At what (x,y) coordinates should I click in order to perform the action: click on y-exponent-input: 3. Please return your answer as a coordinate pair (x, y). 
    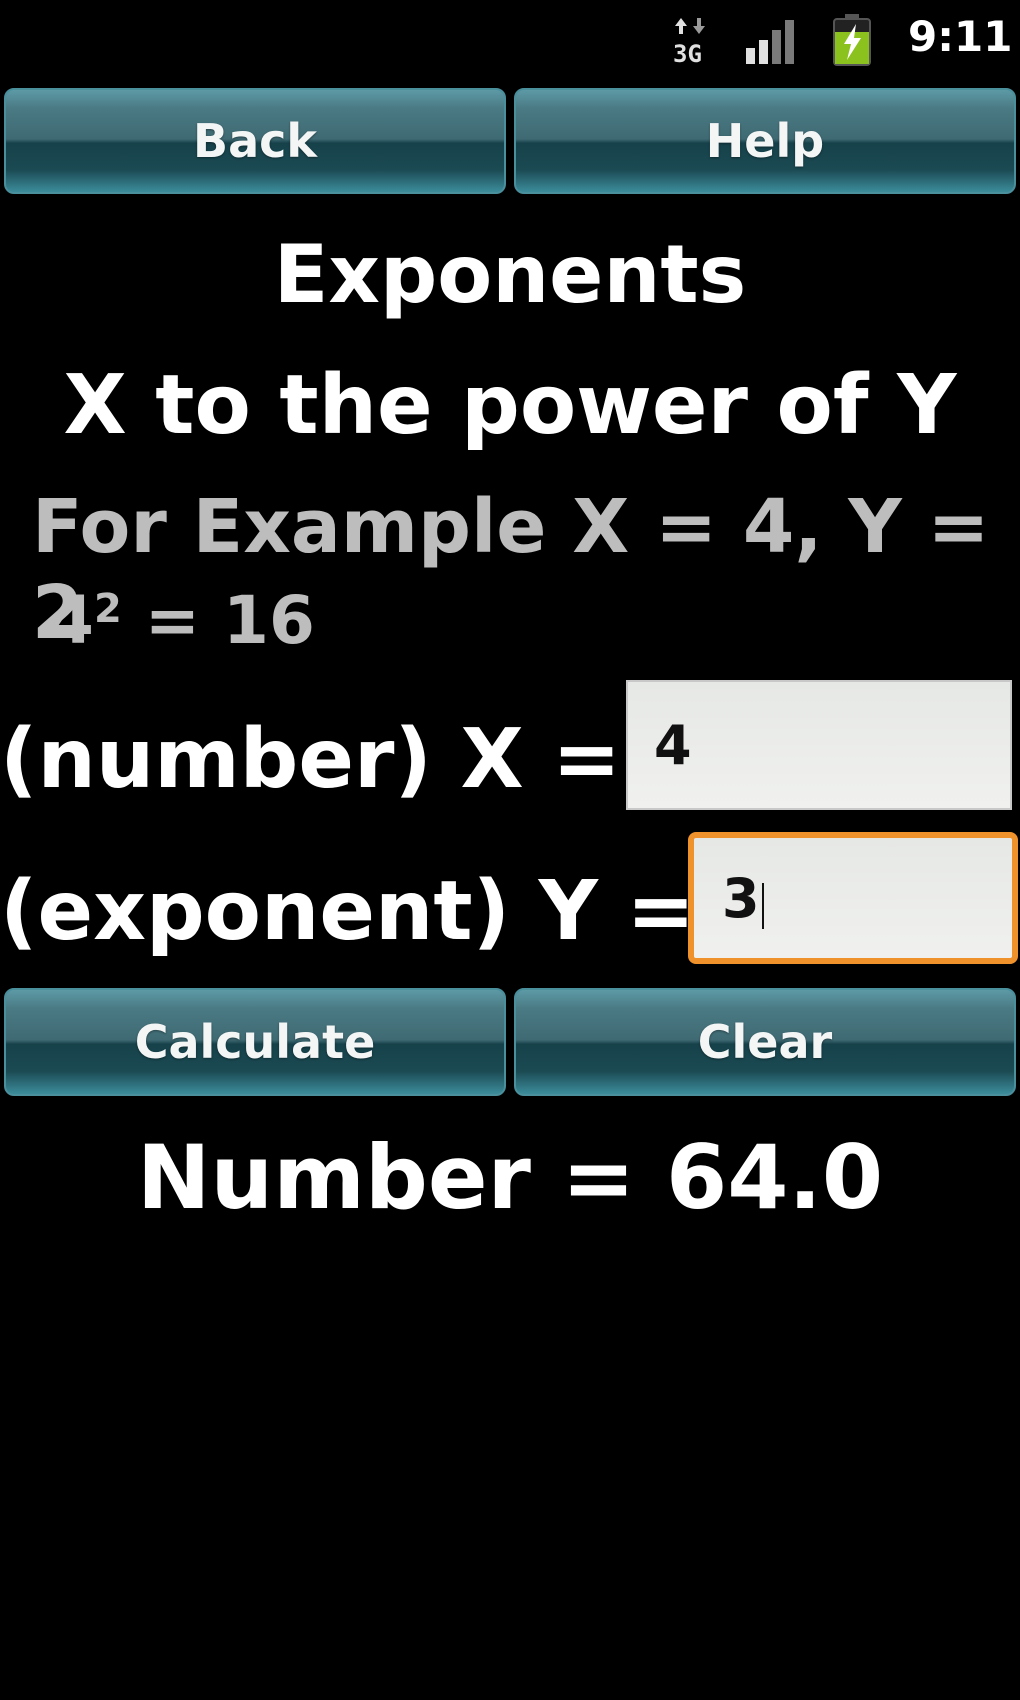
    Looking at the image, I should click on (853, 898).